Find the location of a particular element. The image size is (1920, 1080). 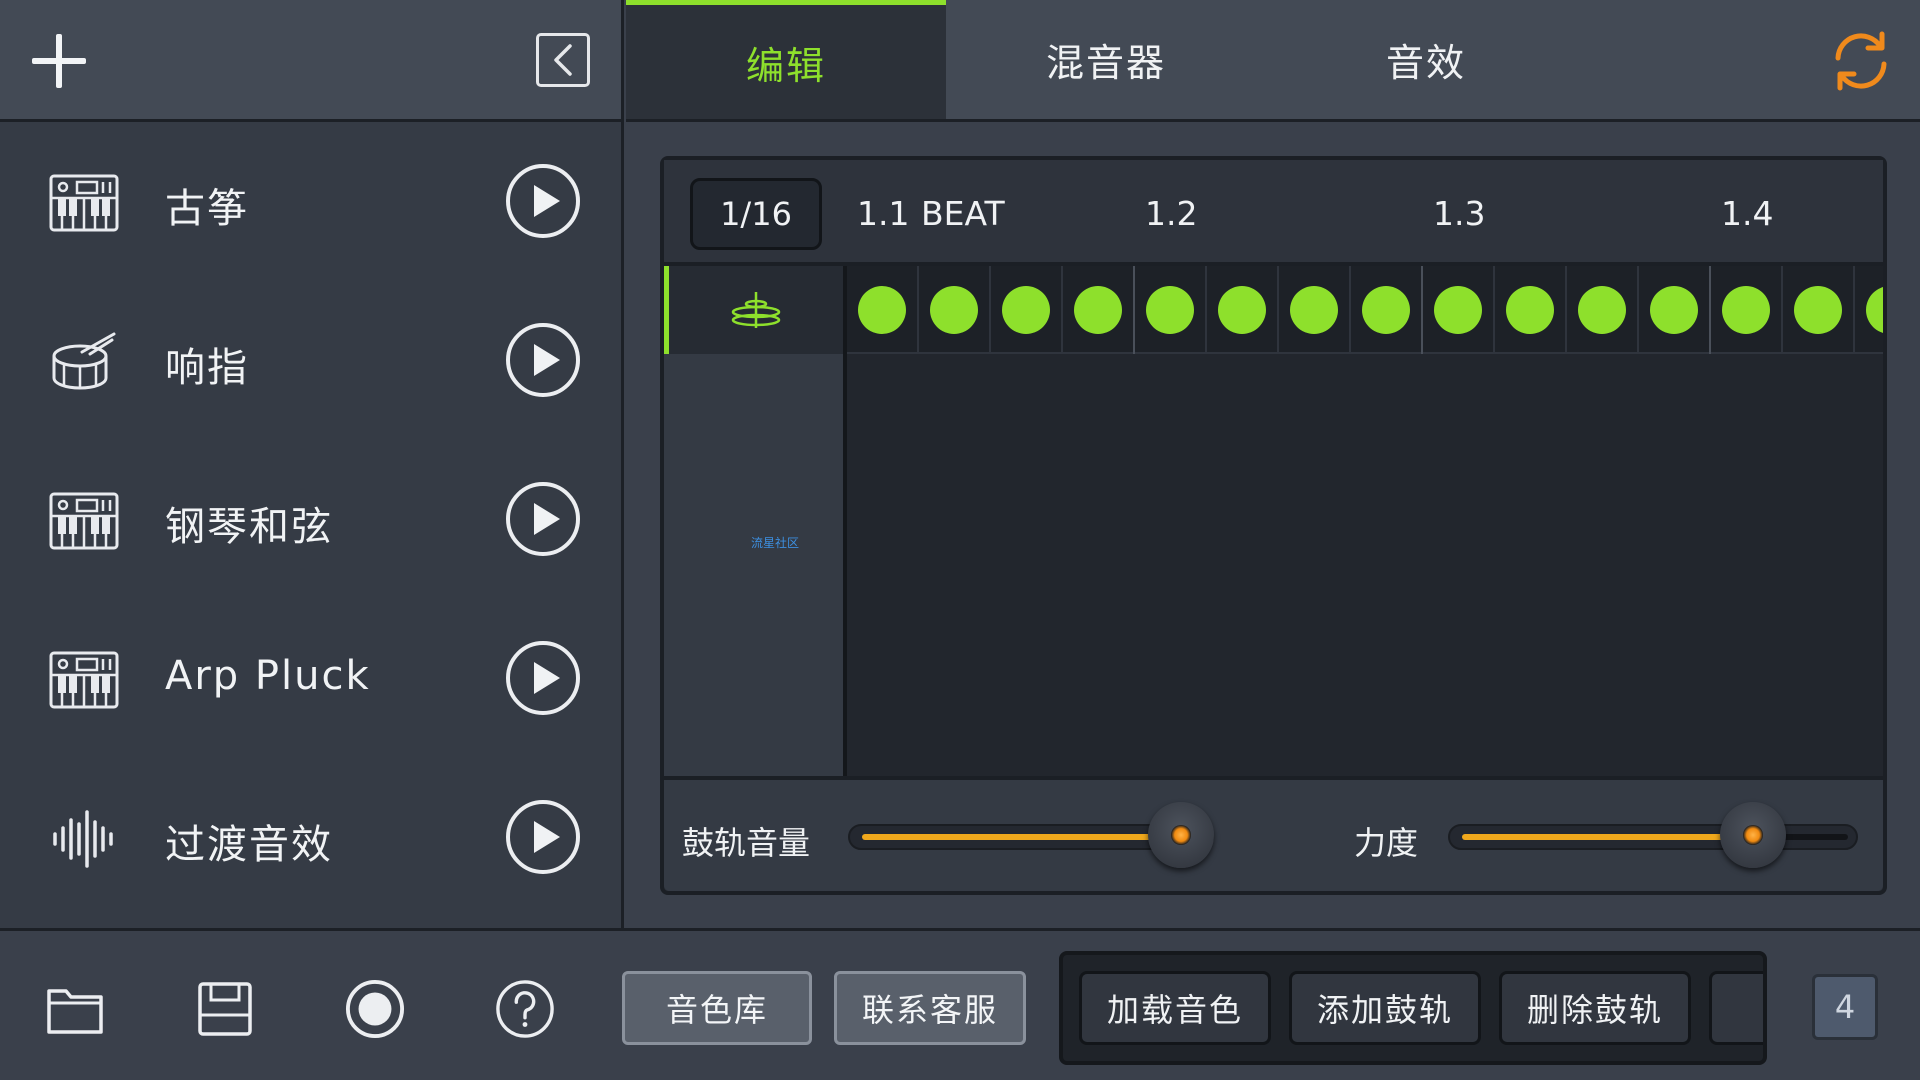

velocity-label: 力度 is located at coordinates (1386, 843).